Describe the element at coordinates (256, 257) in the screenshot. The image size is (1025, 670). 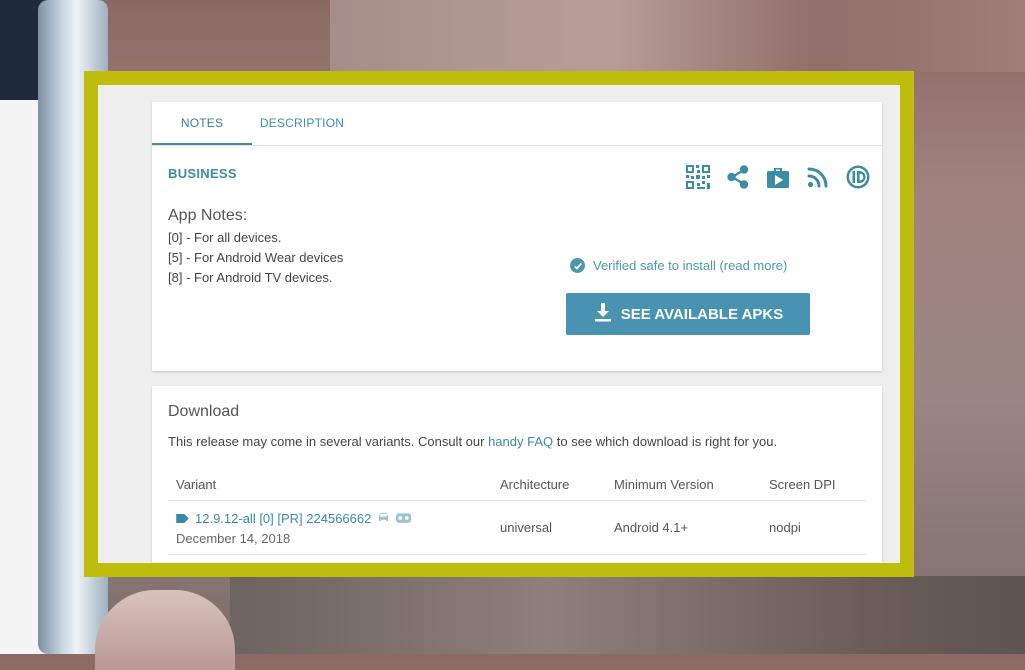
I see `app-note-line: [5] - For Android Wear devices` at that location.